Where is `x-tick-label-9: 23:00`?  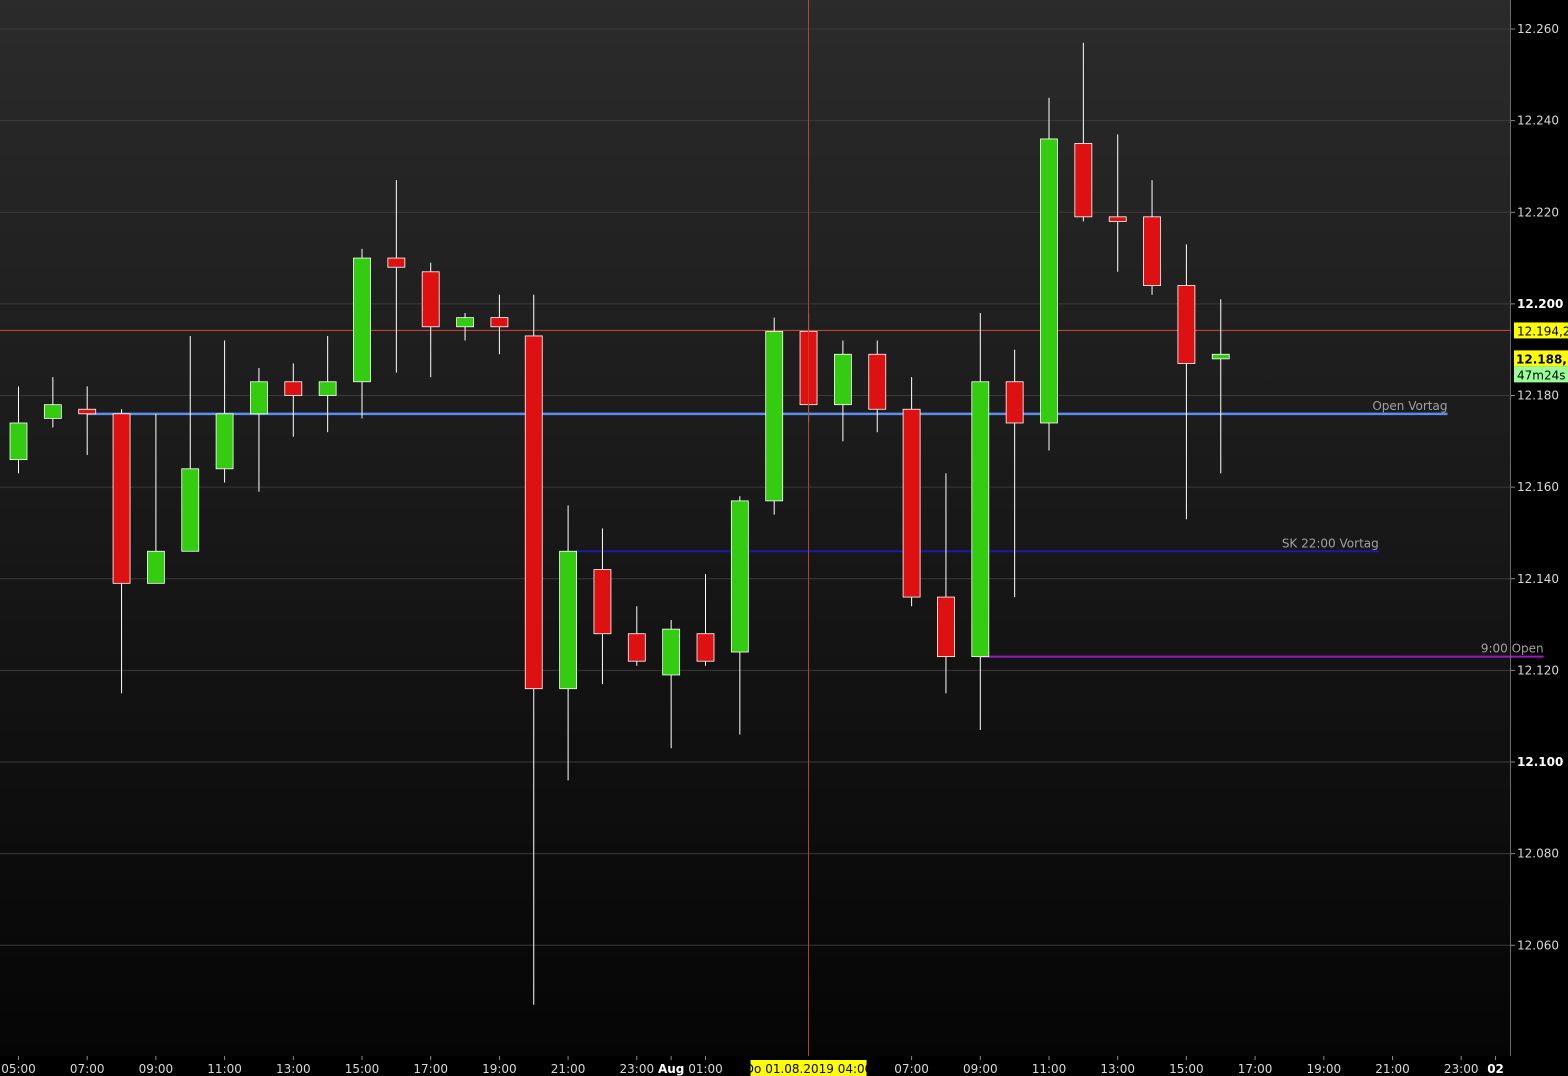 x-tick-label-9: 23:00 is located at coordinates (637, 1069).